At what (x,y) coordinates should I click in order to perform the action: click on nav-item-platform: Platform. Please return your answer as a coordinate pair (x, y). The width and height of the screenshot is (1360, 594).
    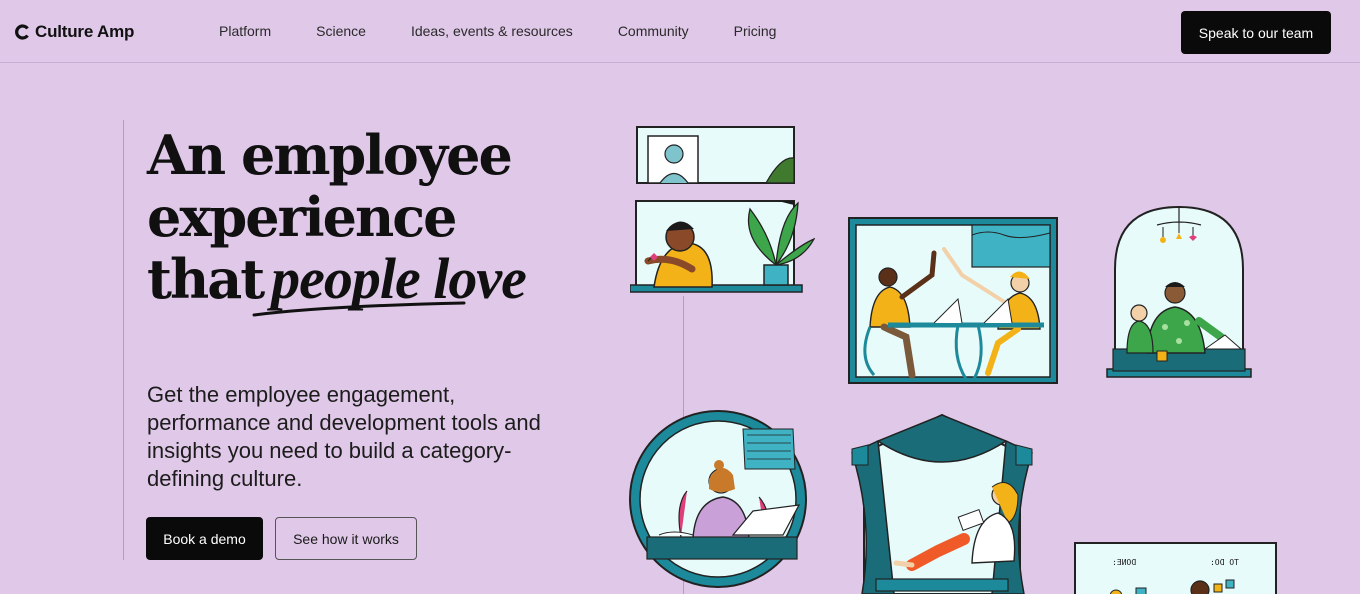
    Looking at the image, I should click on (245, 31).